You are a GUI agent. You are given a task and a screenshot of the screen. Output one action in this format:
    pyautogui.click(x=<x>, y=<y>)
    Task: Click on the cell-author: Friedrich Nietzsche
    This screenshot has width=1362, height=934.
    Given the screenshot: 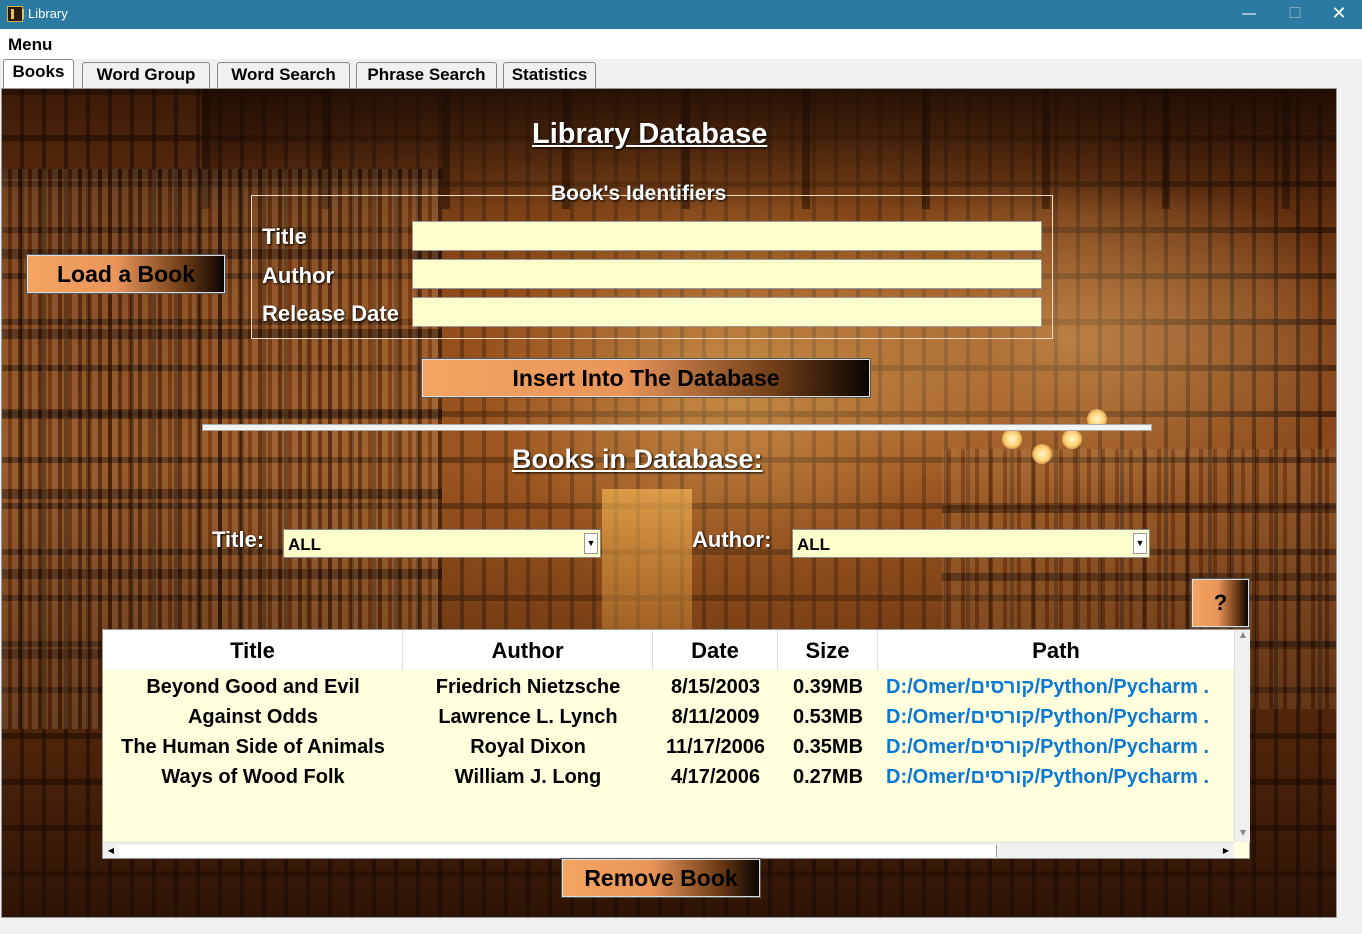 What is the action you would take?
    pyautogui.click(x=528, y=687)
    